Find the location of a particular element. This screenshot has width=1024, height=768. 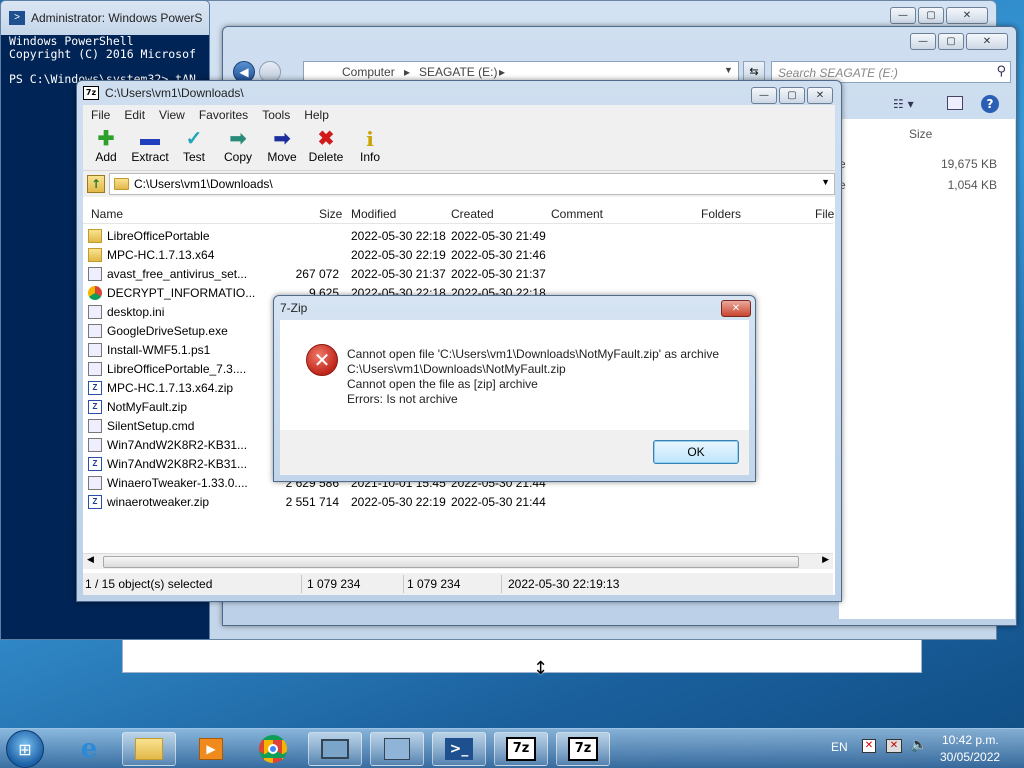

powershell-title: Administrator: Windows PowerS is located at coordinates (117, 18).